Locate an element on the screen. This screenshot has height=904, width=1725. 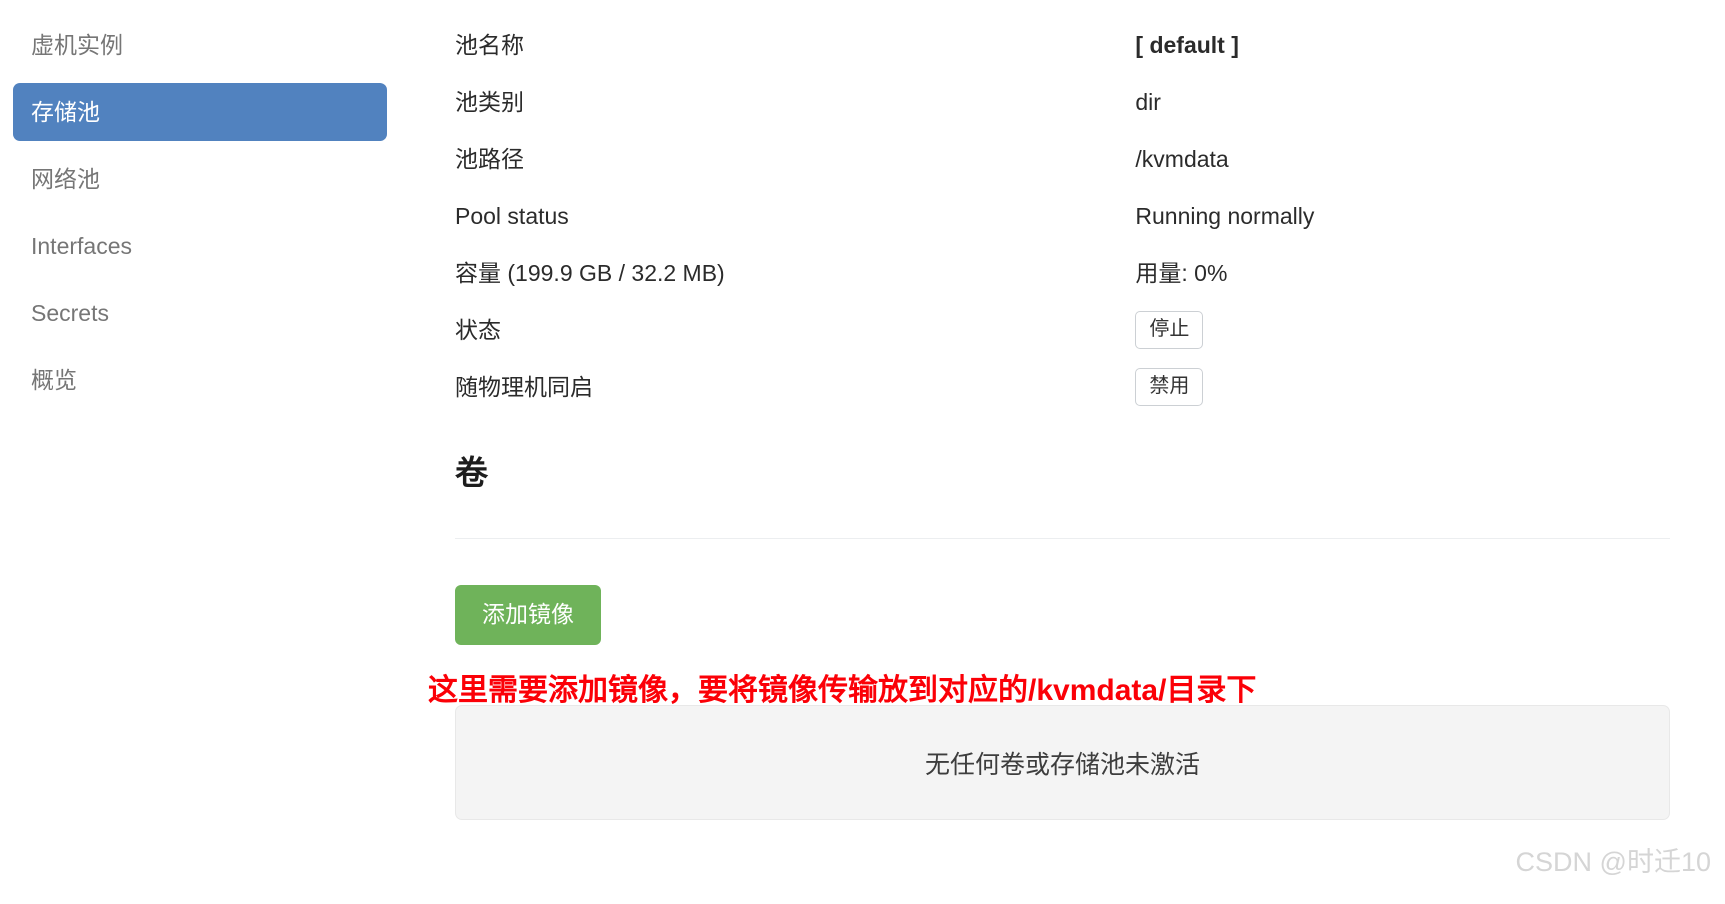
table-row: Pool status Running normally is located at coordinates (1062, 215).